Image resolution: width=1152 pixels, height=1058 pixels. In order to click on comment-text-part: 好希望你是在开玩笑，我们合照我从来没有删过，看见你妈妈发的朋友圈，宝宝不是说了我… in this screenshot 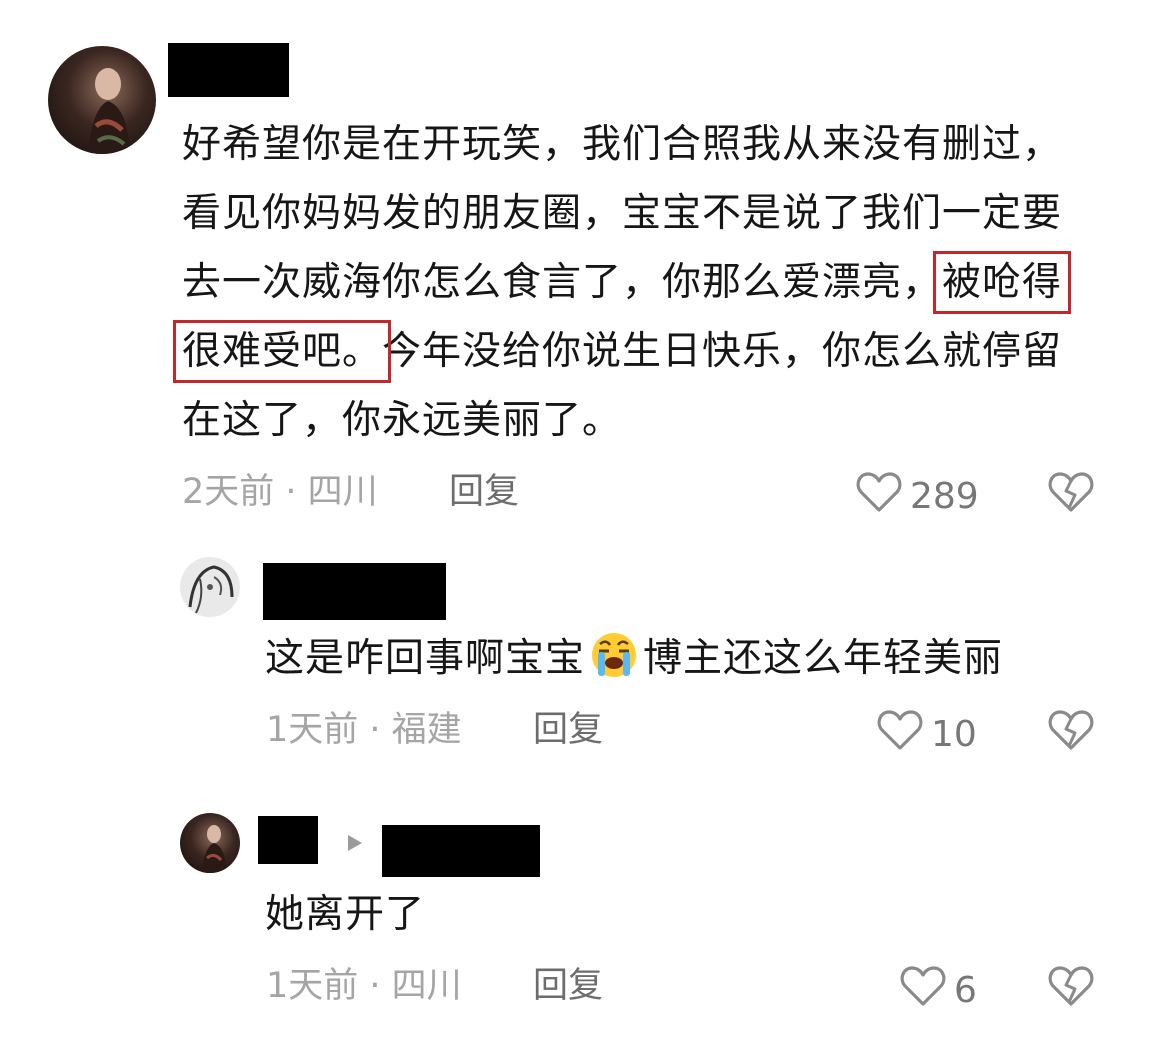, I will do `click(622, 213)`.